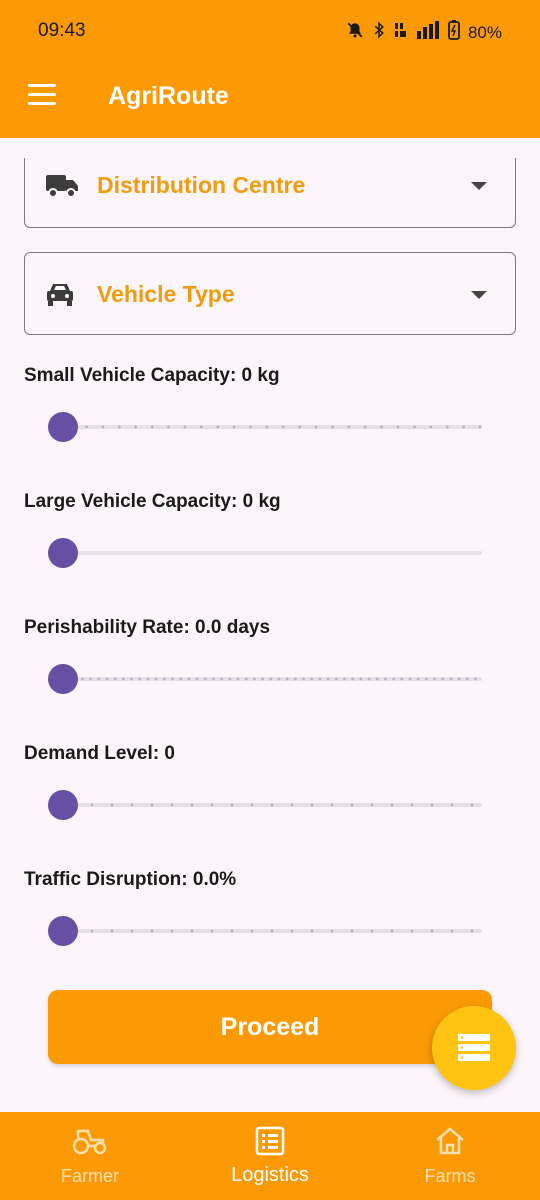 This screenshot has height=1200, width=540. I want to click on bottom-navigation: Farmer Logistics Farms, so click(270, 1156).